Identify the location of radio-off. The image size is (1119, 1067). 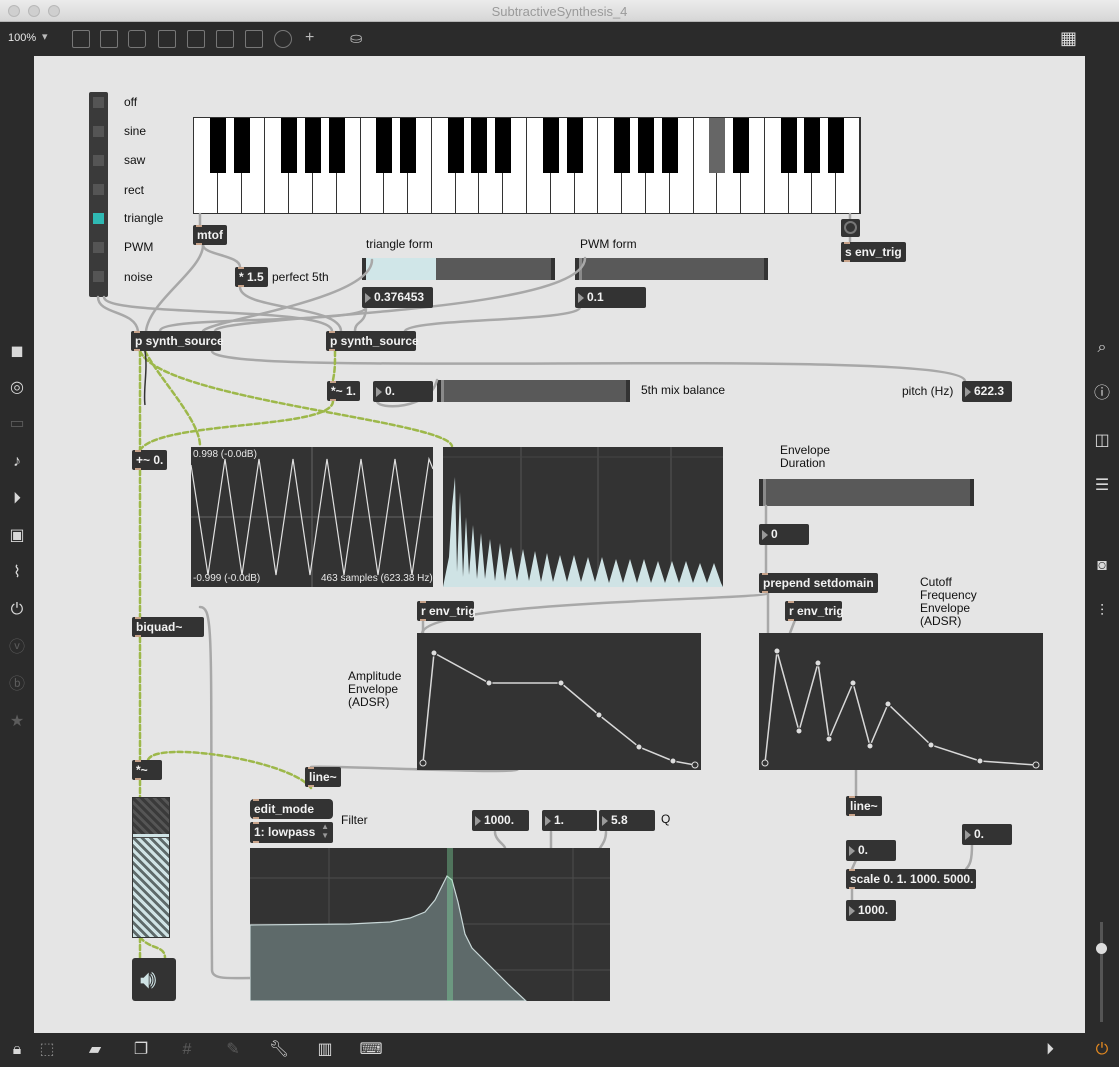
(98, 102).